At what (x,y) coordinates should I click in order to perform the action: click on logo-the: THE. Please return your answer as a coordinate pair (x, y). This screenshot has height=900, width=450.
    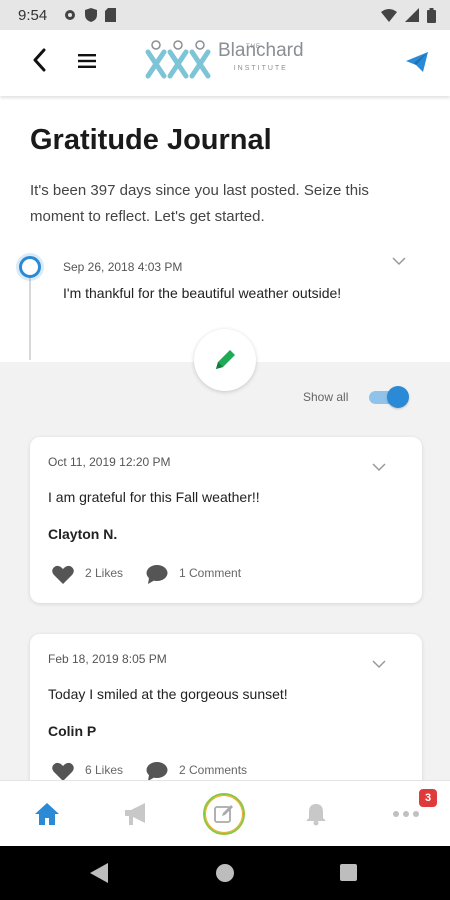
    Looking at the image, I should click on (253, 47).